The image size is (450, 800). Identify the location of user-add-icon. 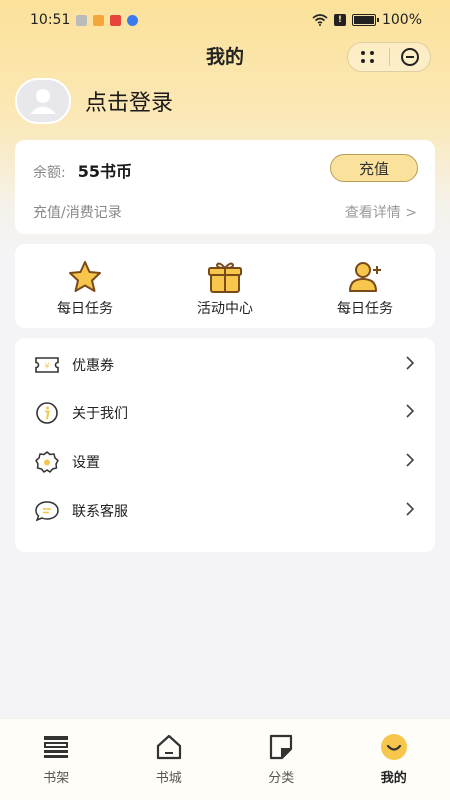
(365, 277).